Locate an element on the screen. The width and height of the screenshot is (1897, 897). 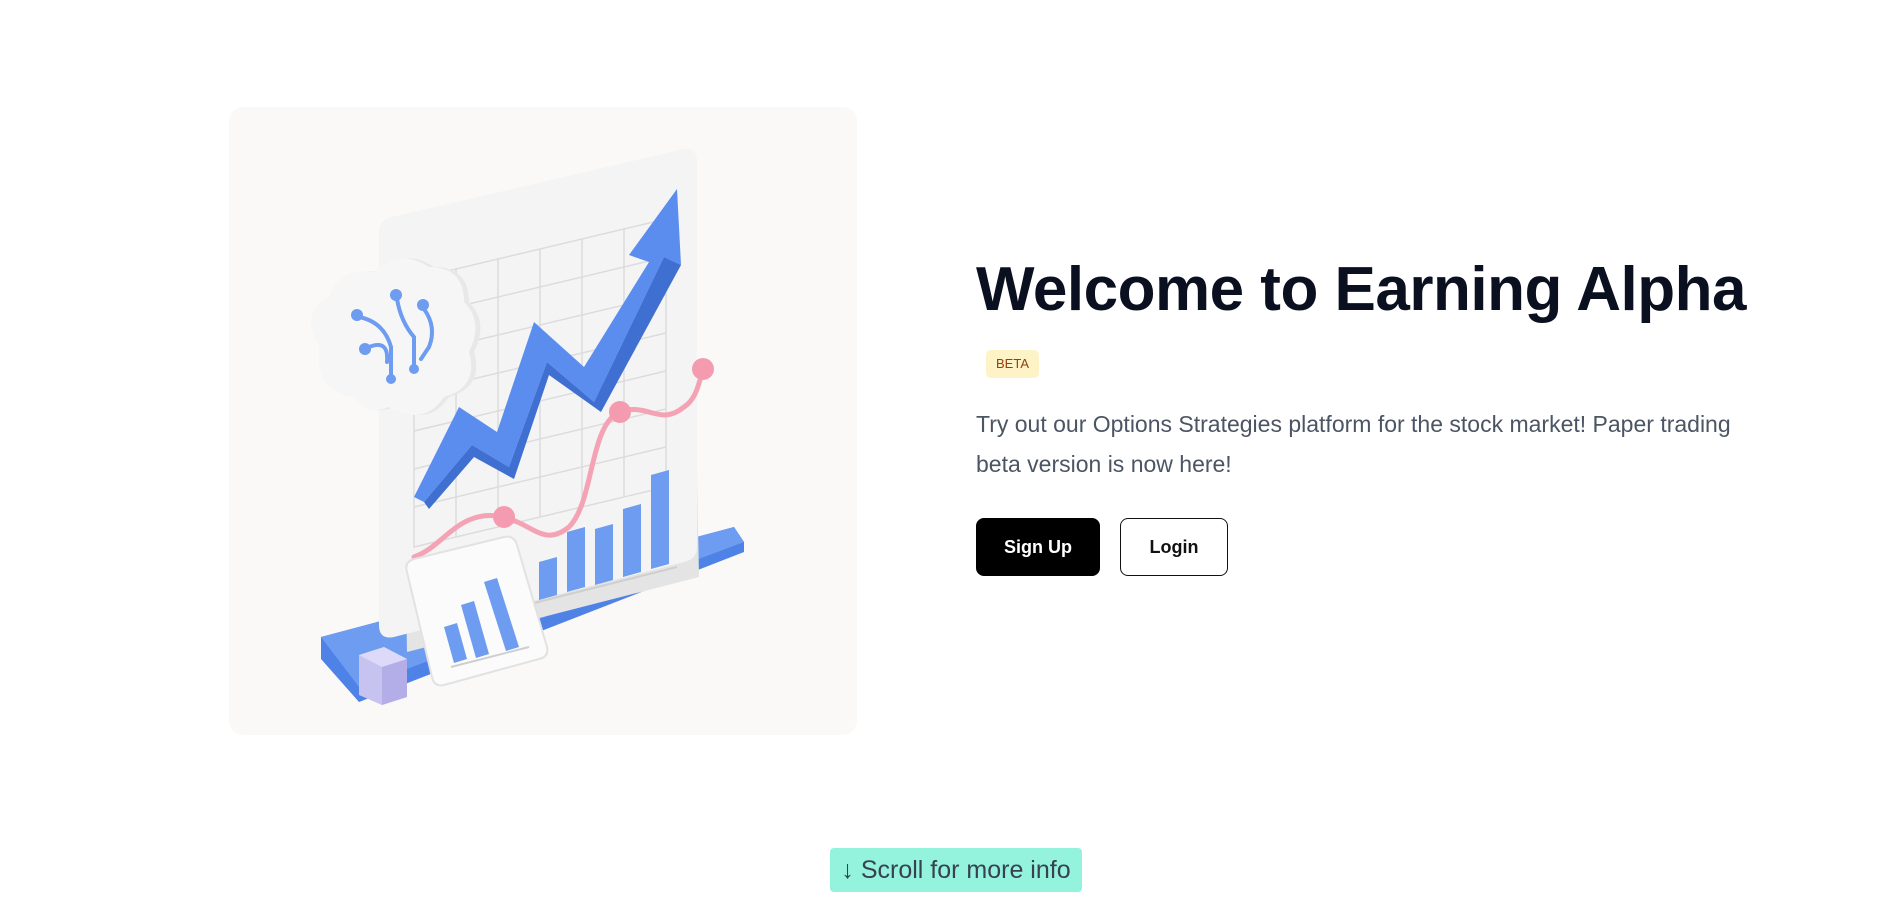
sign-up-button: Sign Up is located at coordinates (1038, 547).